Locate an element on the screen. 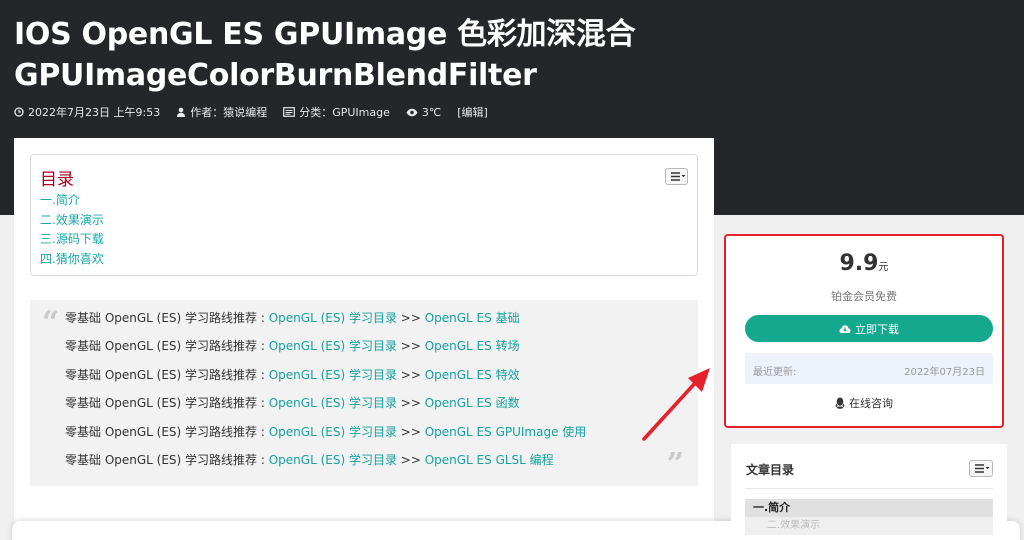 This screenshot has width=1024, height=540. toc-item-source: 三.源码下载 is located at coordinates (72, 240).